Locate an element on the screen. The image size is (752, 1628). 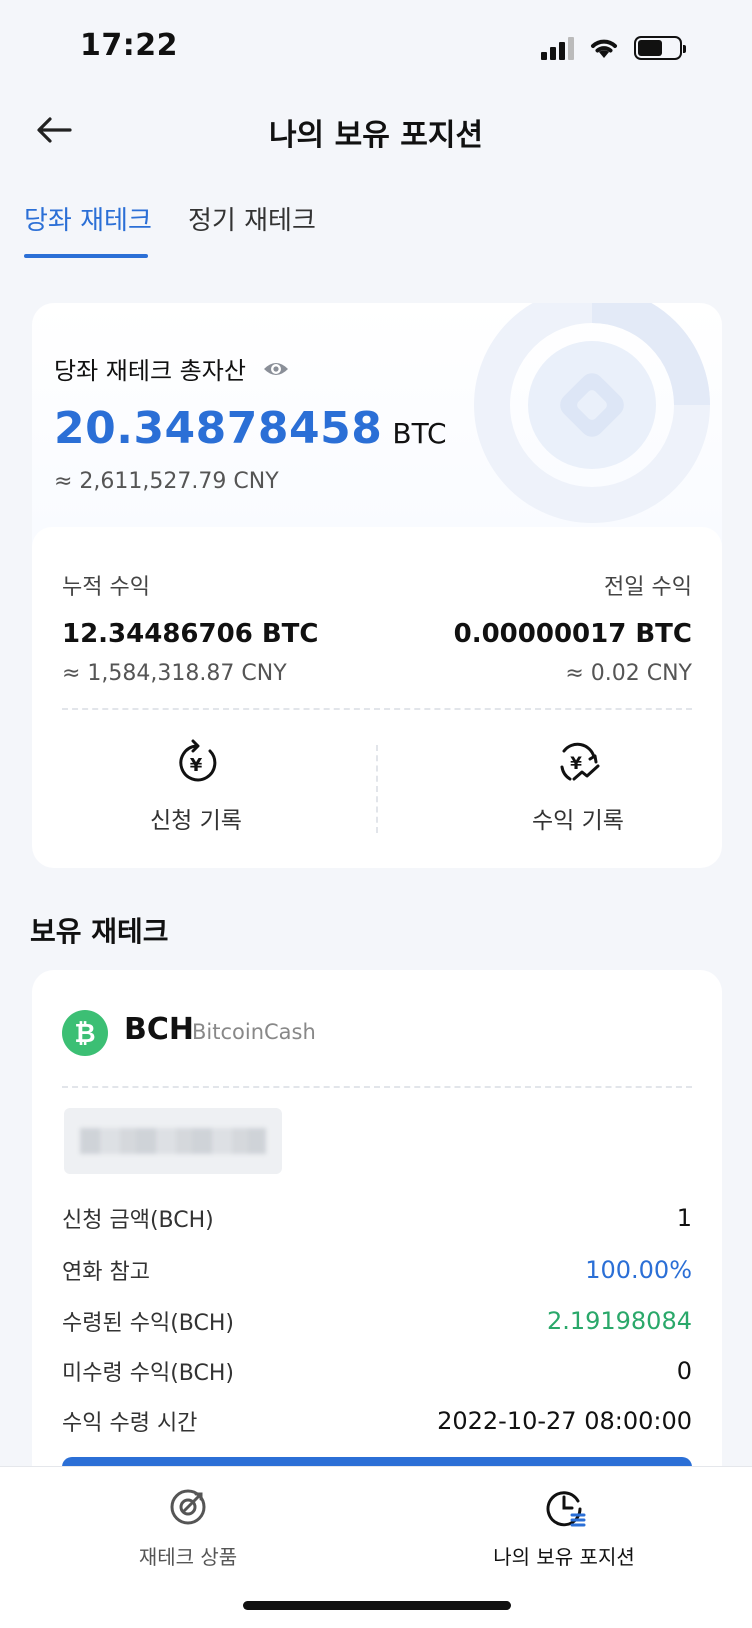
detail-row-unreceived-earnings: 미수령 수익(BCH) 0 is located at coordinates (377, 1371).